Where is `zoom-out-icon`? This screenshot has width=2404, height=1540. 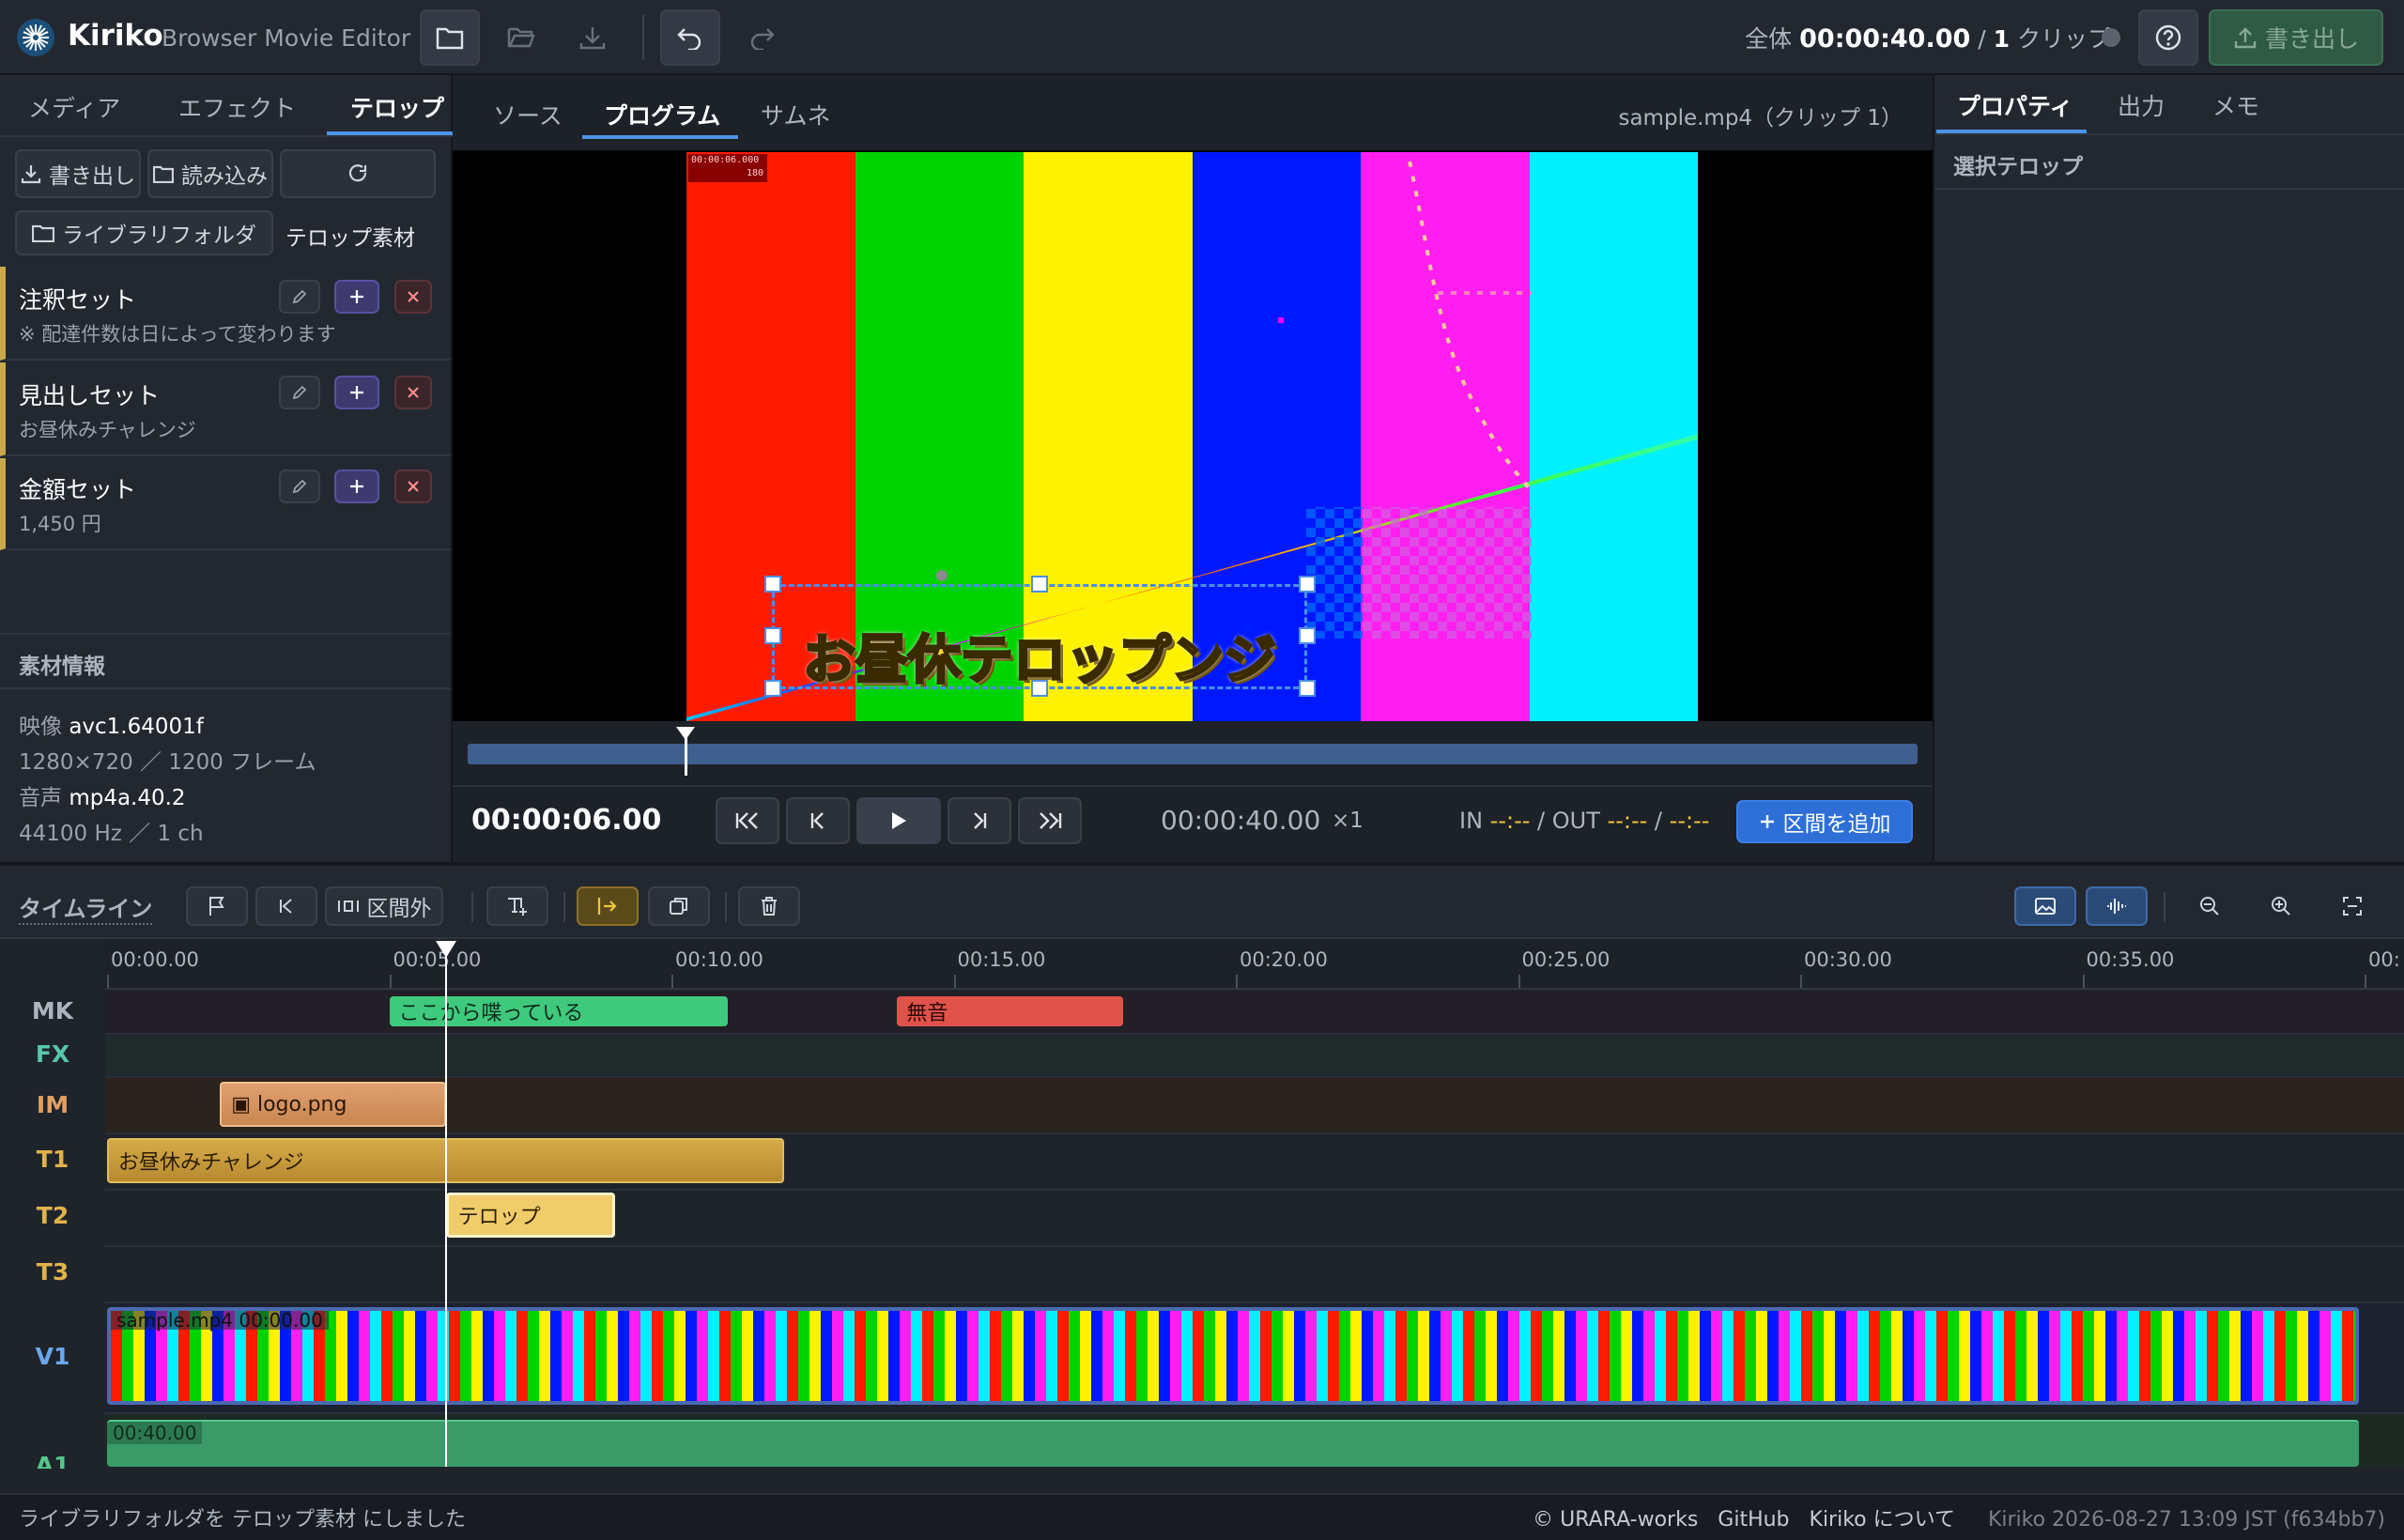
zoom-out-icon is located at coordinates (2209, 906).